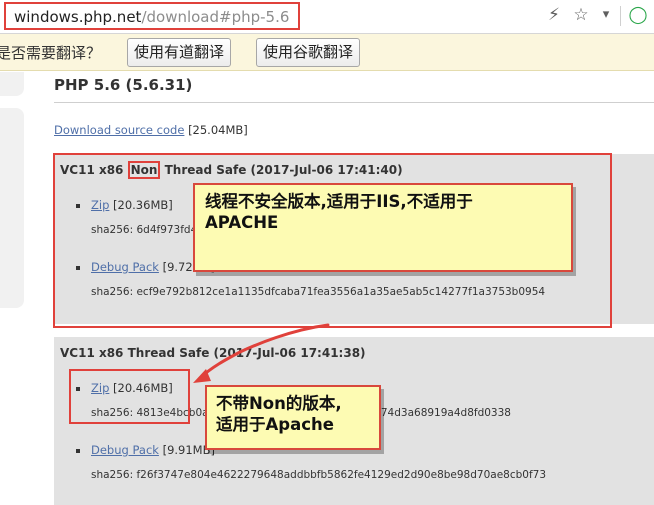 Image resolution: width=654 pixels, height=505 pixels. I want to click on annotation-callout-nts: 线程不安全版本,适用于IIS,不适用于 APACHE, so click(383, 227).